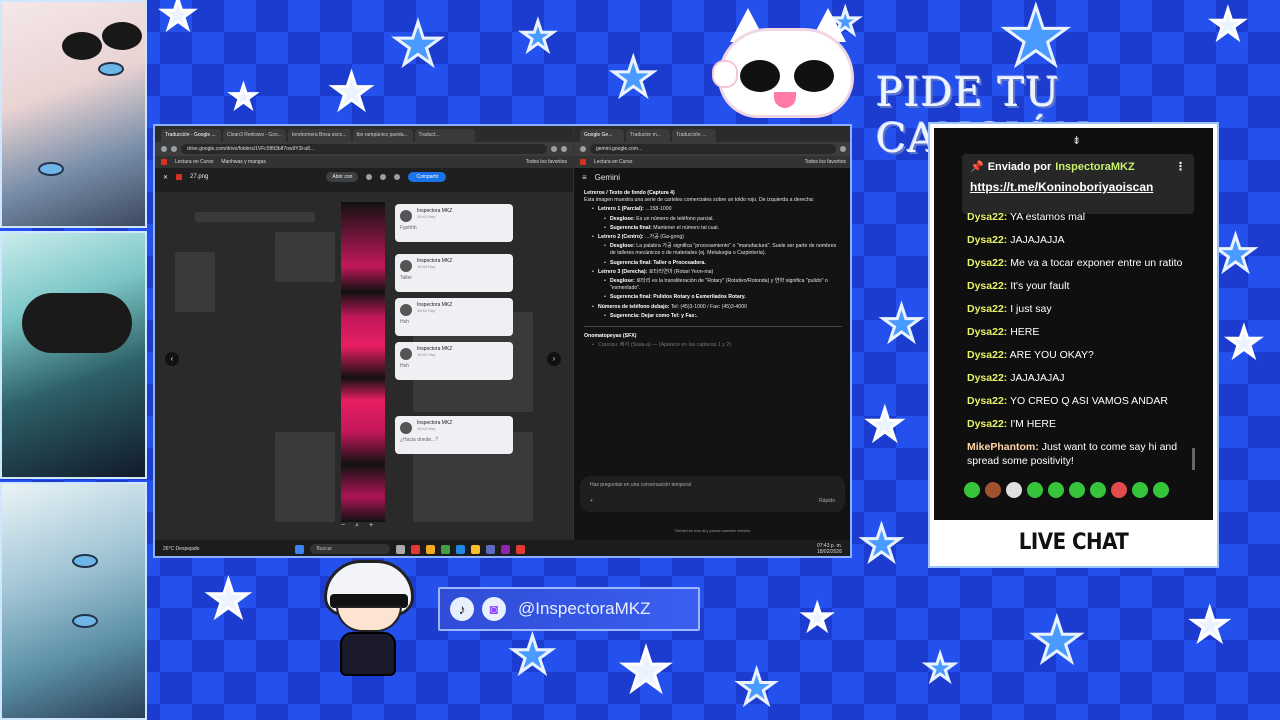 Image resolution: width=1280 pixels, height=720 pixels. I want to click on folder-icon, so click(431, 549).